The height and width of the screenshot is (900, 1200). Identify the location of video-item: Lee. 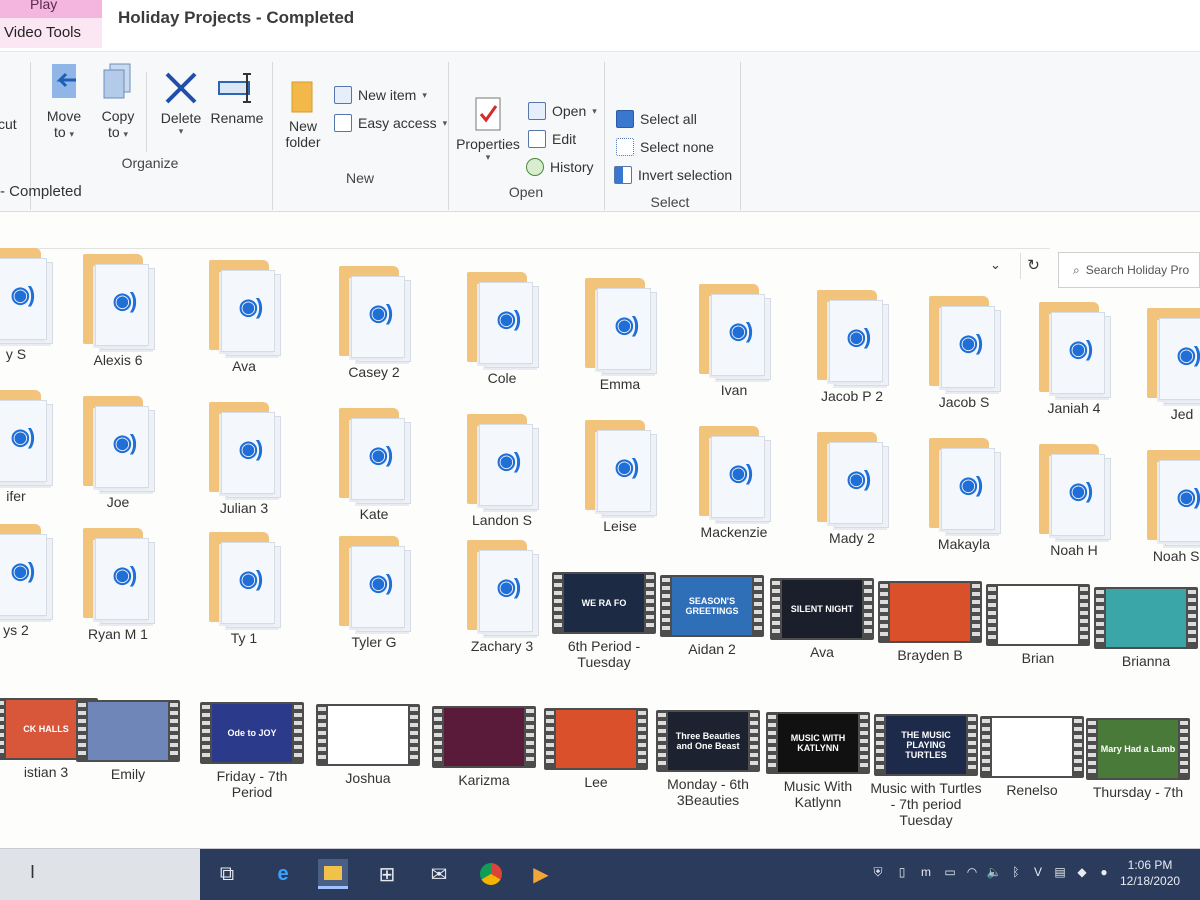
(596, 749).